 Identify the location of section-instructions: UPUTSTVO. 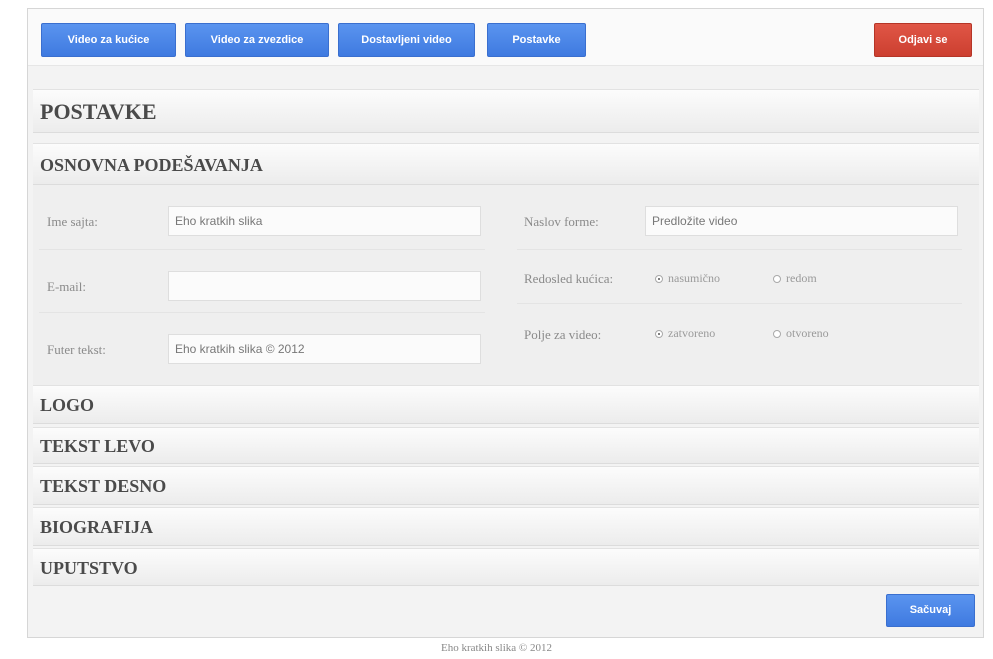
(506, 567).